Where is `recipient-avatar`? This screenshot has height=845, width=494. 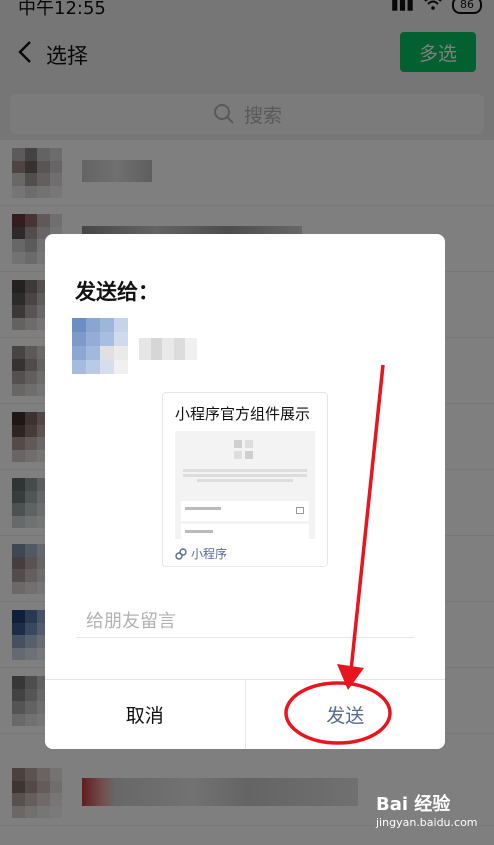 recipient-avatar is located at coordinates (100, 346).